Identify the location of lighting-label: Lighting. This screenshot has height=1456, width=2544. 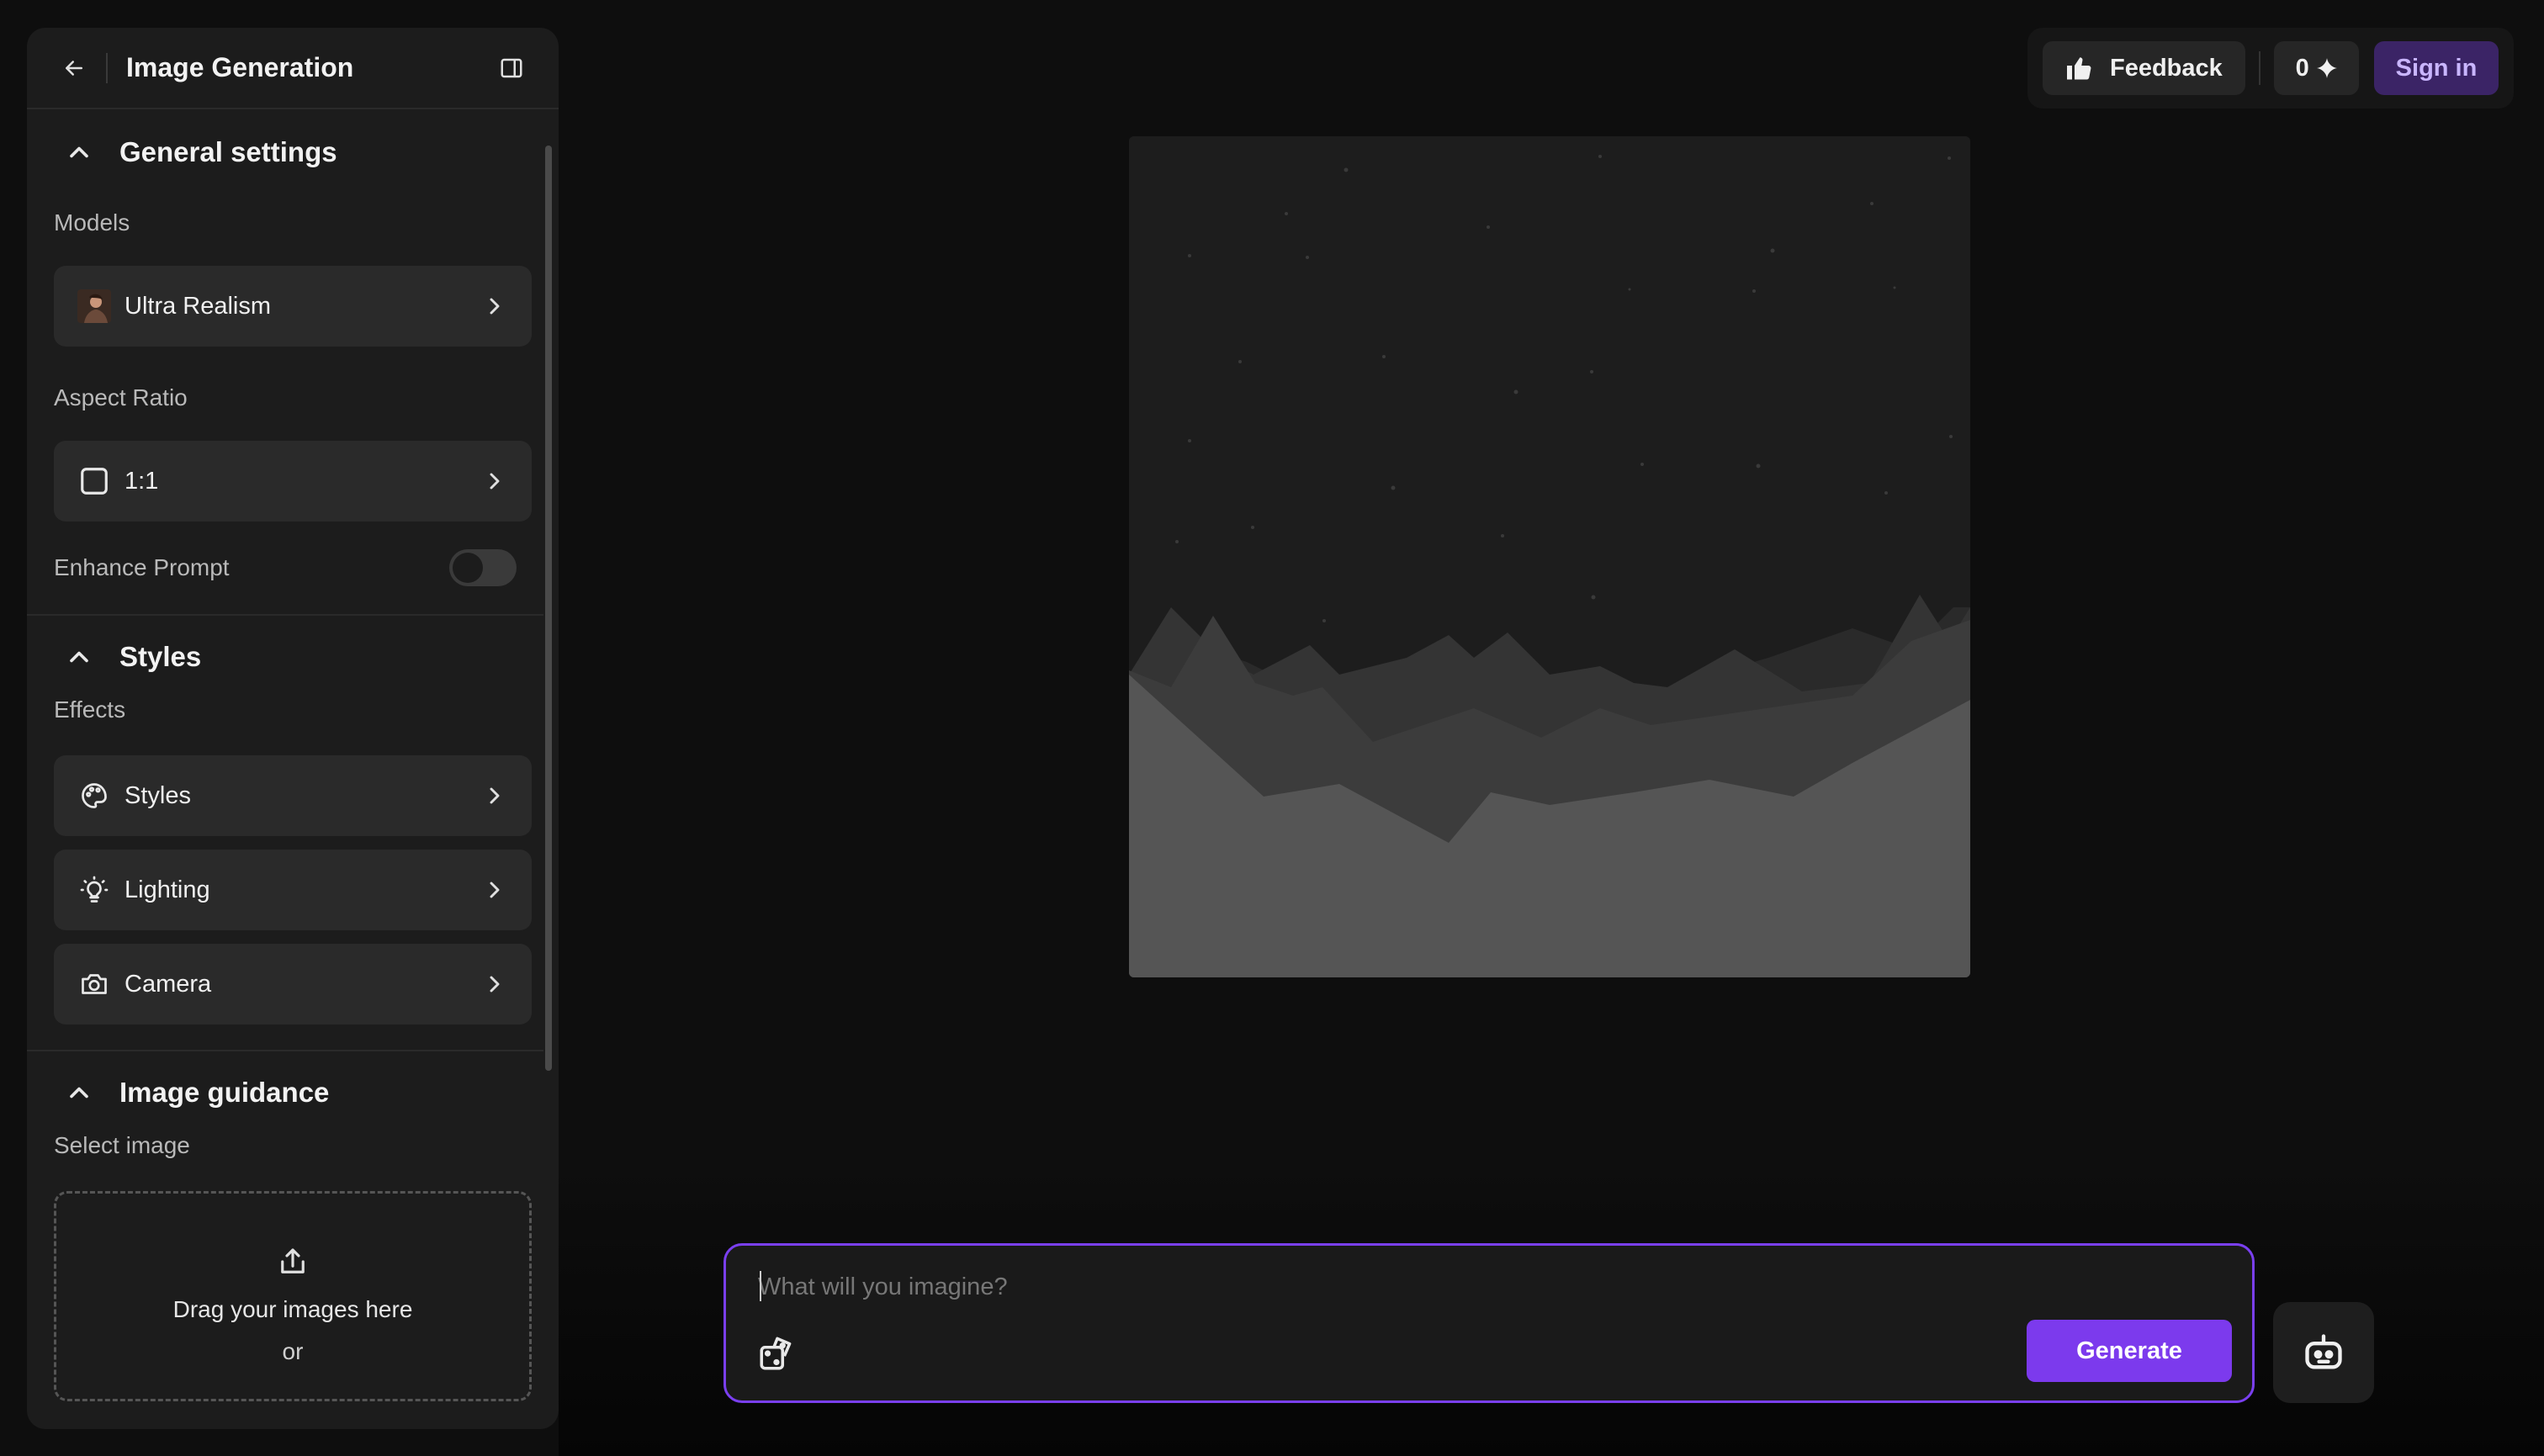
(167, 889).